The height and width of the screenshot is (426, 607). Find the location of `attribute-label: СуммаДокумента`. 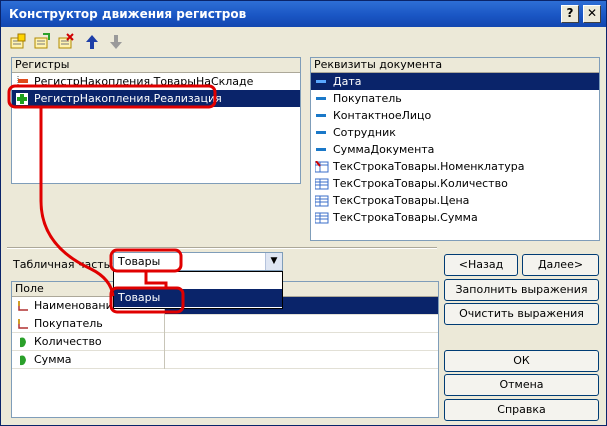

attribute-label: СуммаДокумента is located at coordinates (384, 149).